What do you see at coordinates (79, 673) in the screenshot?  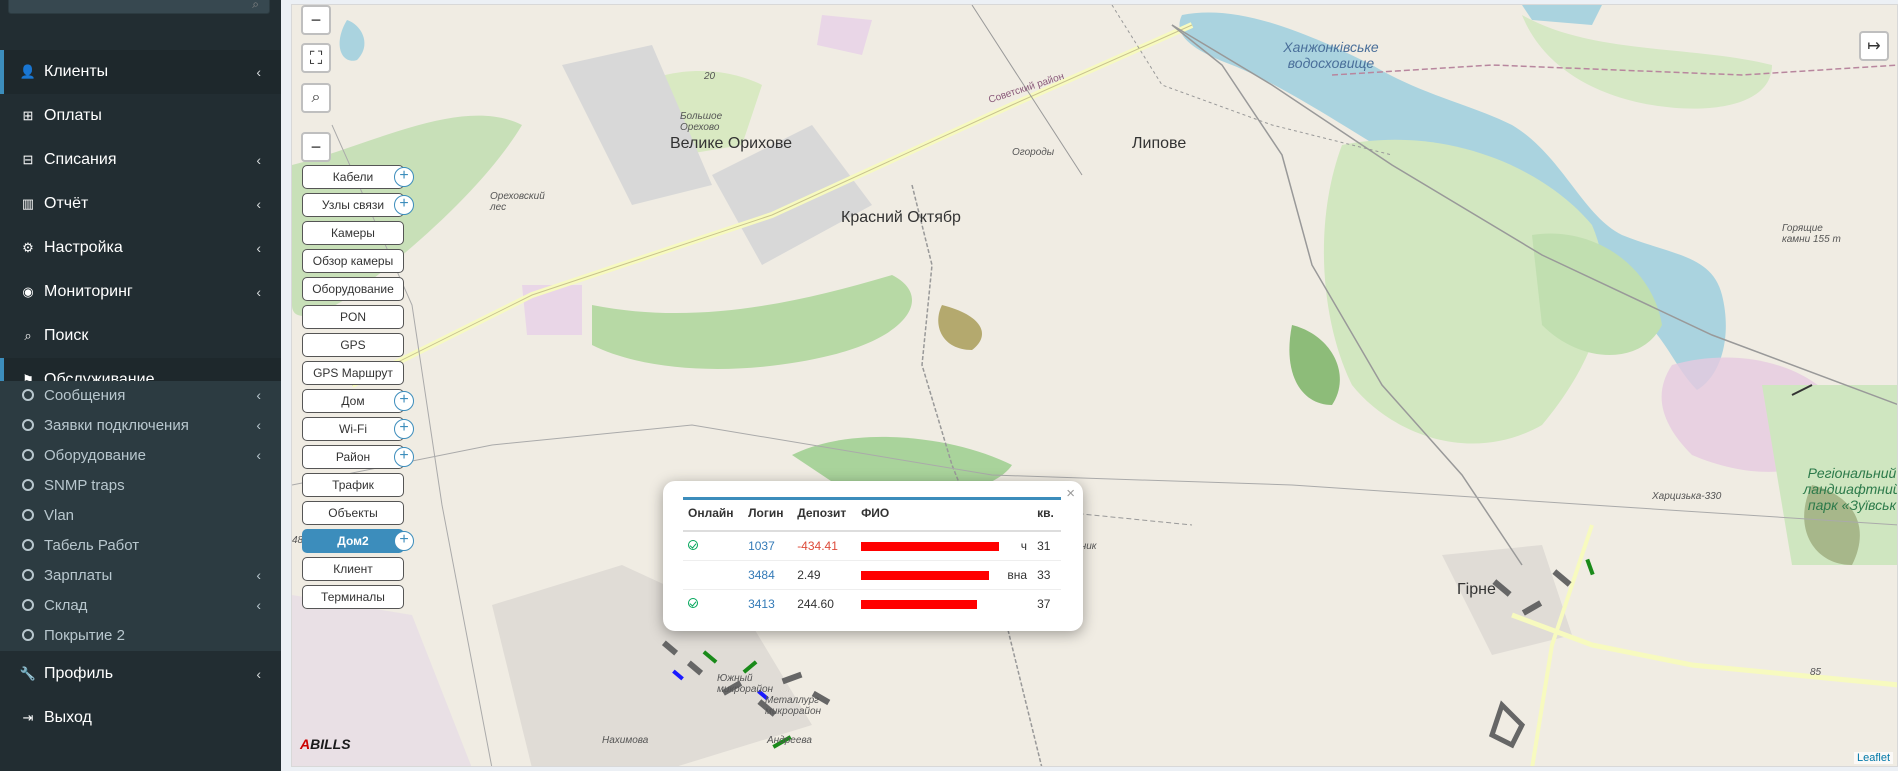 I see `sidebar-item-label: Профиль` at bounding box center [79, 673].